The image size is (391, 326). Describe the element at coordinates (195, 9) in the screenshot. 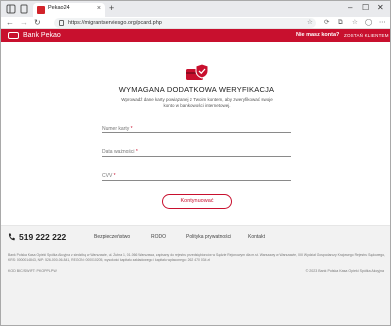

I see `tab-bar: Pekao24 × + – ☐ ✕` at that location.